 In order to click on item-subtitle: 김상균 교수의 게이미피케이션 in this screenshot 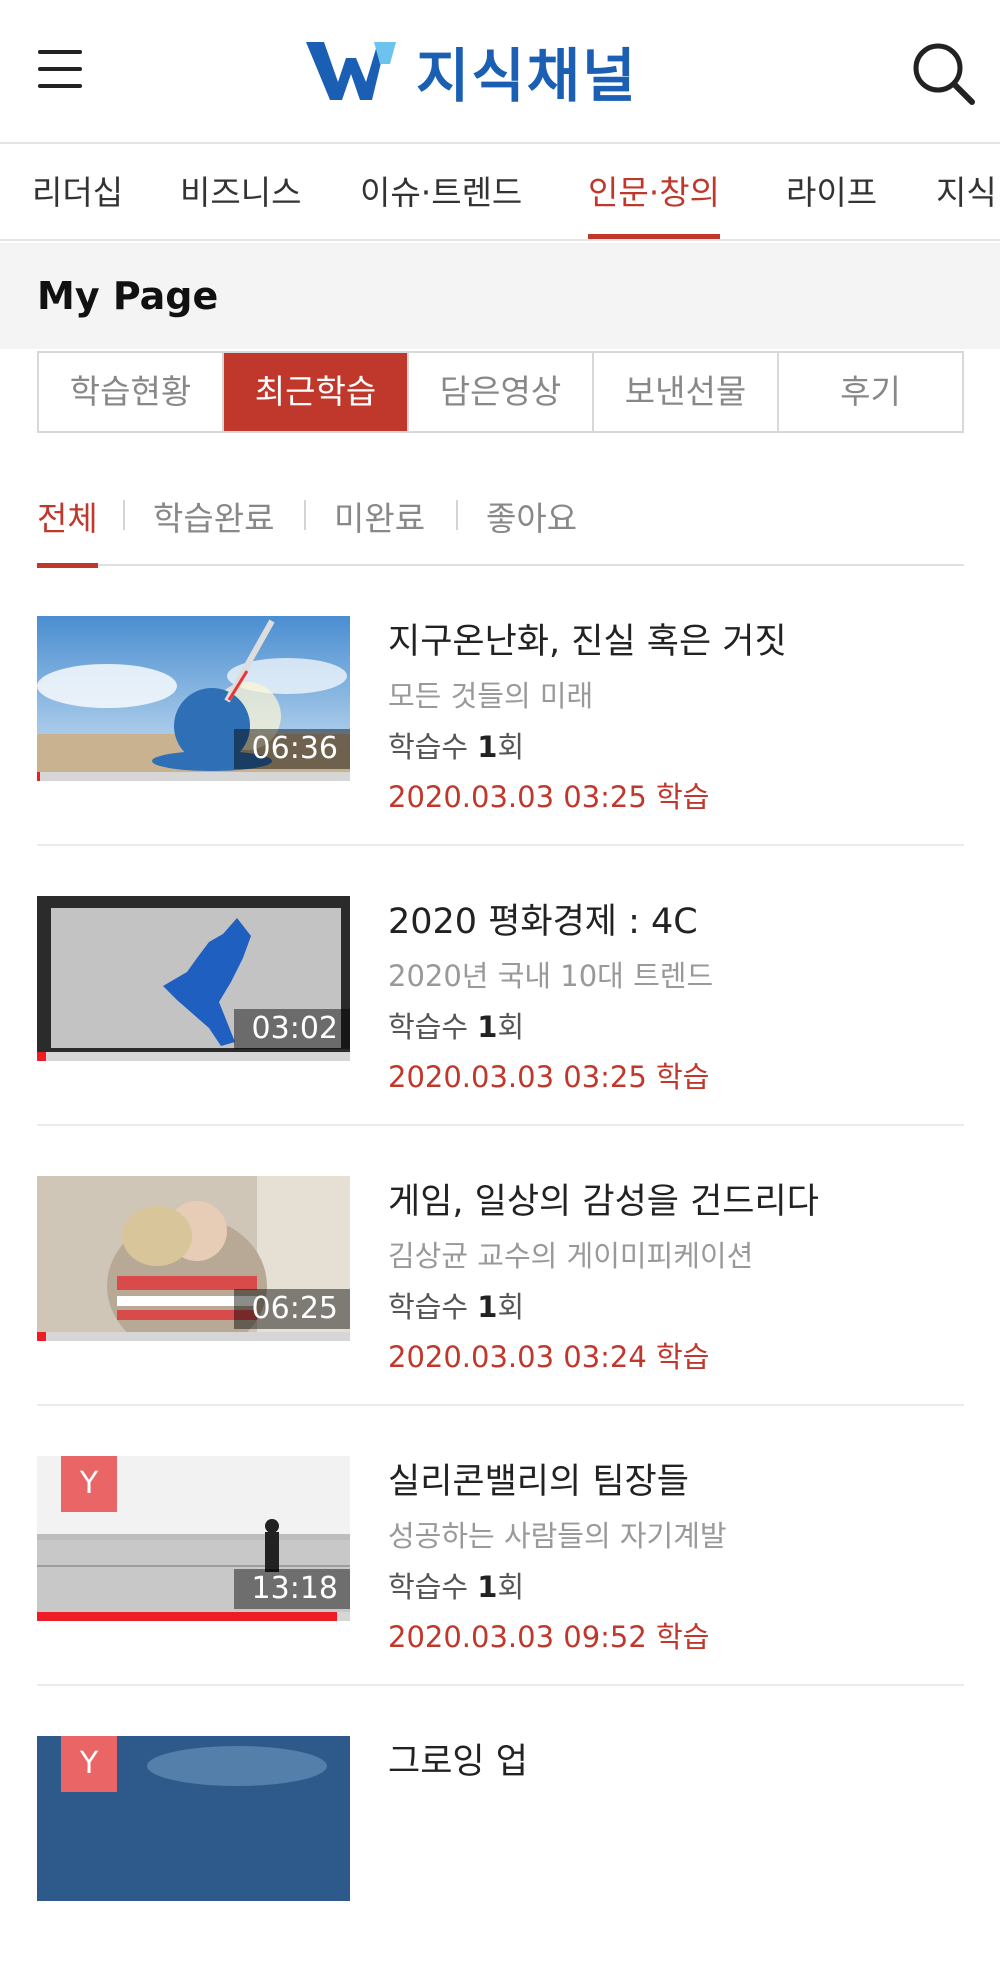, I will do `click(571, 1256)`.